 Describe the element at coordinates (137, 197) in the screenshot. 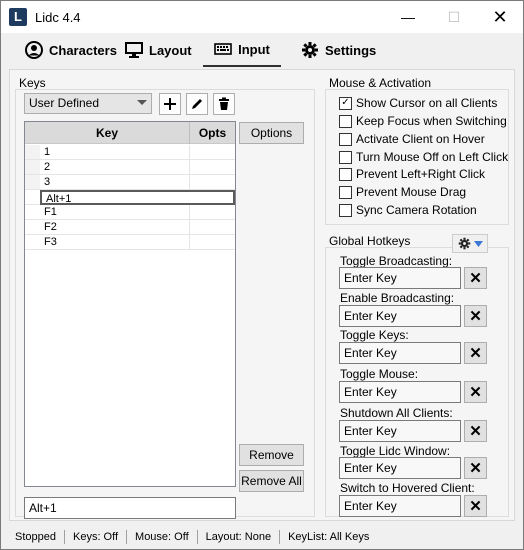

I see `key-cell: Alt+1` at that location.